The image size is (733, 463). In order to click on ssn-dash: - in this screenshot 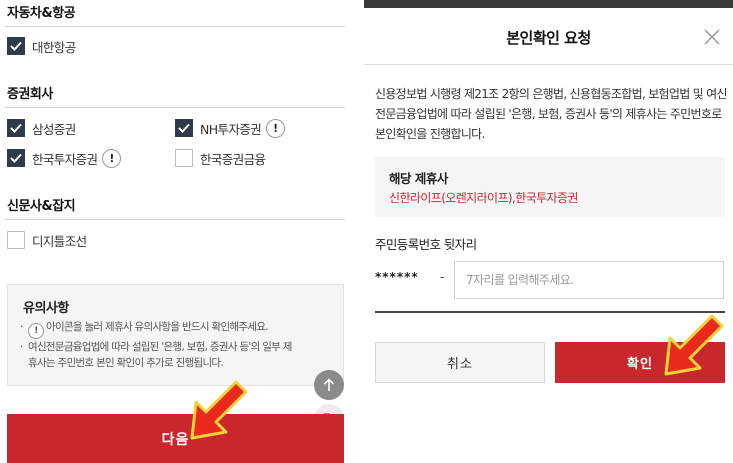, I will do `click(442, 277)`.